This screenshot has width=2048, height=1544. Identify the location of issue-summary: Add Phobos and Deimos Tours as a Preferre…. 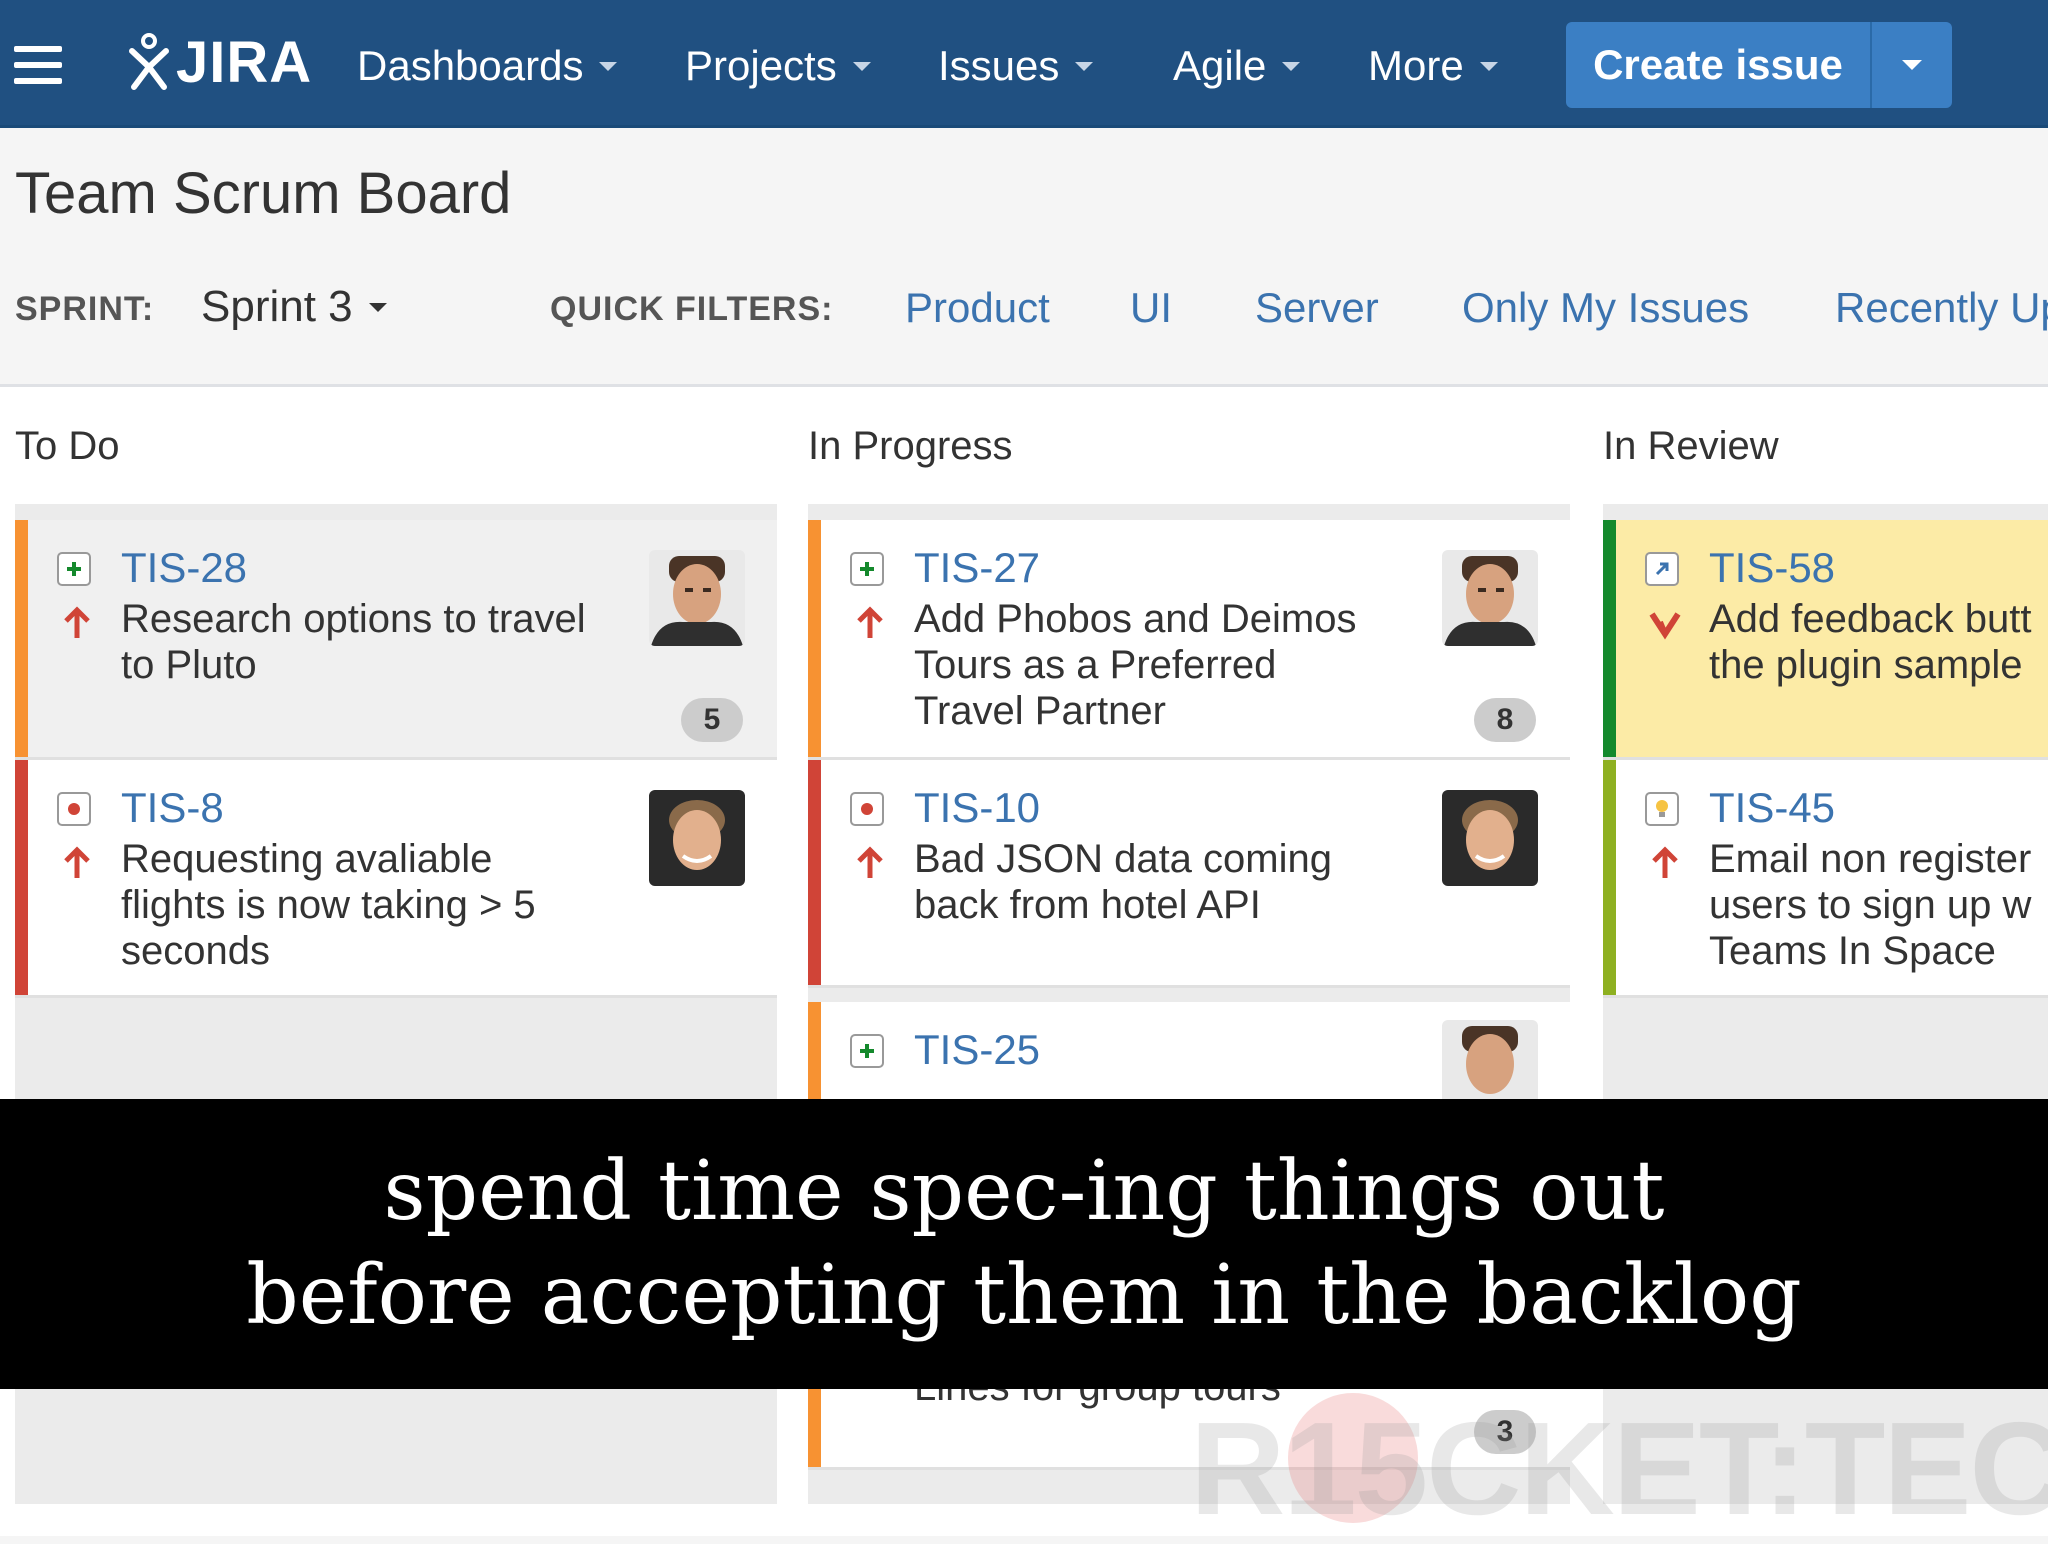
(1135, 665).